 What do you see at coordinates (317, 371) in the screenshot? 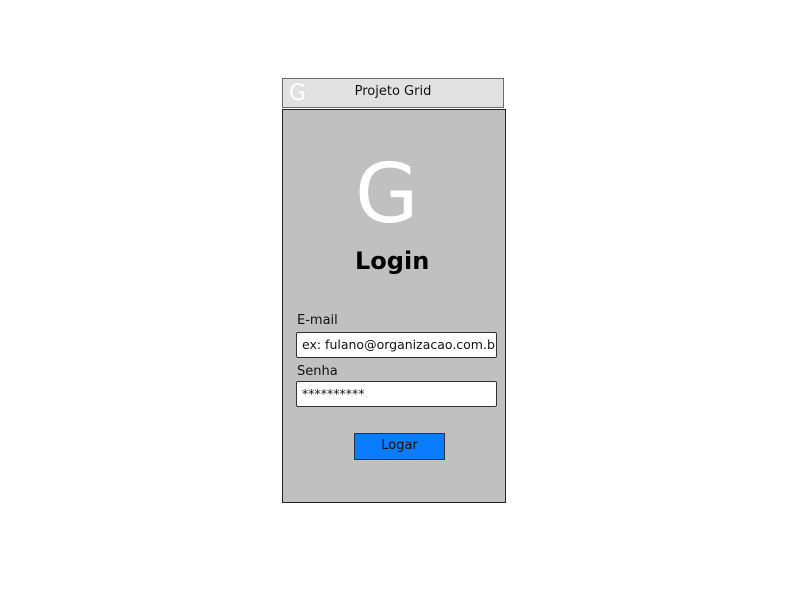
I see `password-label: Senha` at bounding box center [317, 371].